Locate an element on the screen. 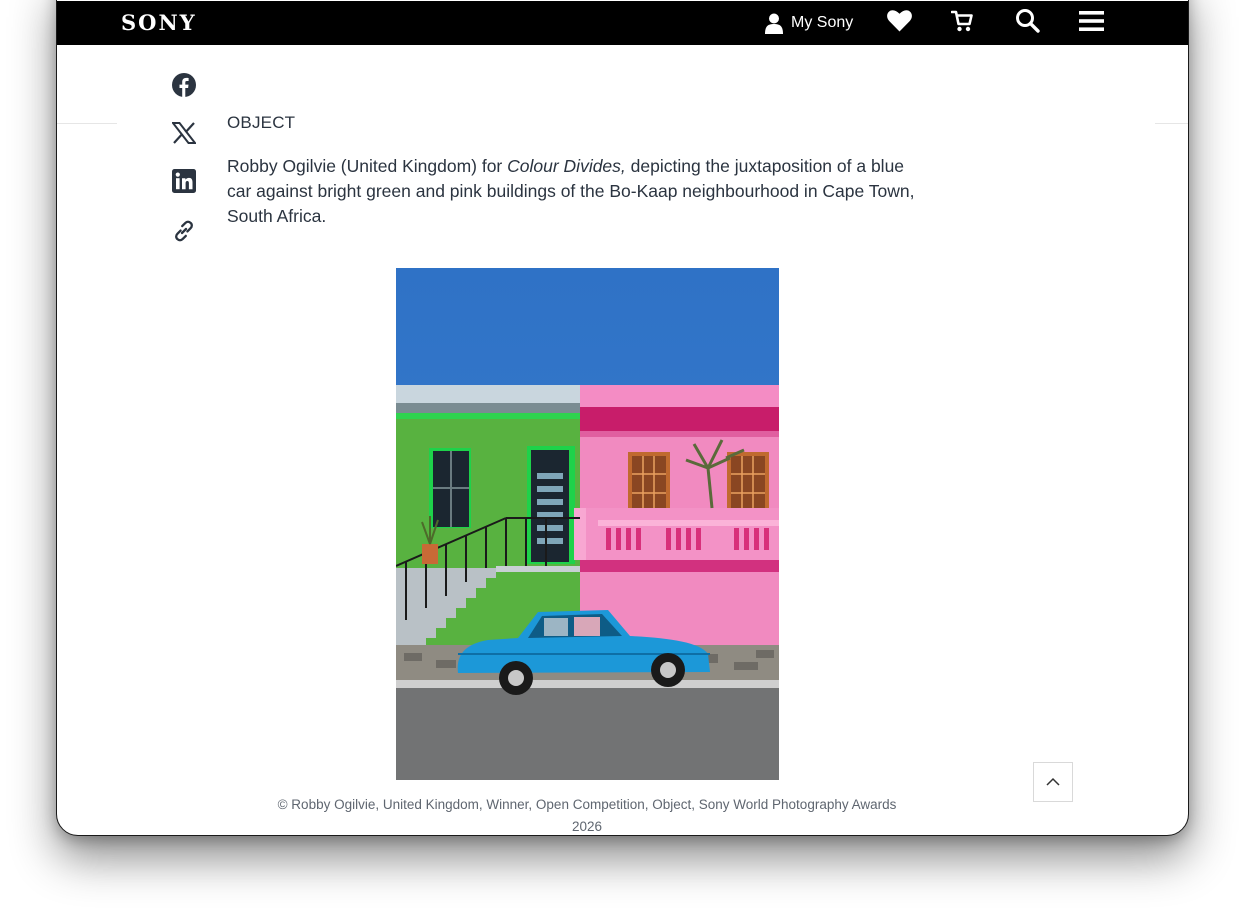 The width and height of the screenshot is (1243, 909). x-icon is located at coordinates (184, 135).